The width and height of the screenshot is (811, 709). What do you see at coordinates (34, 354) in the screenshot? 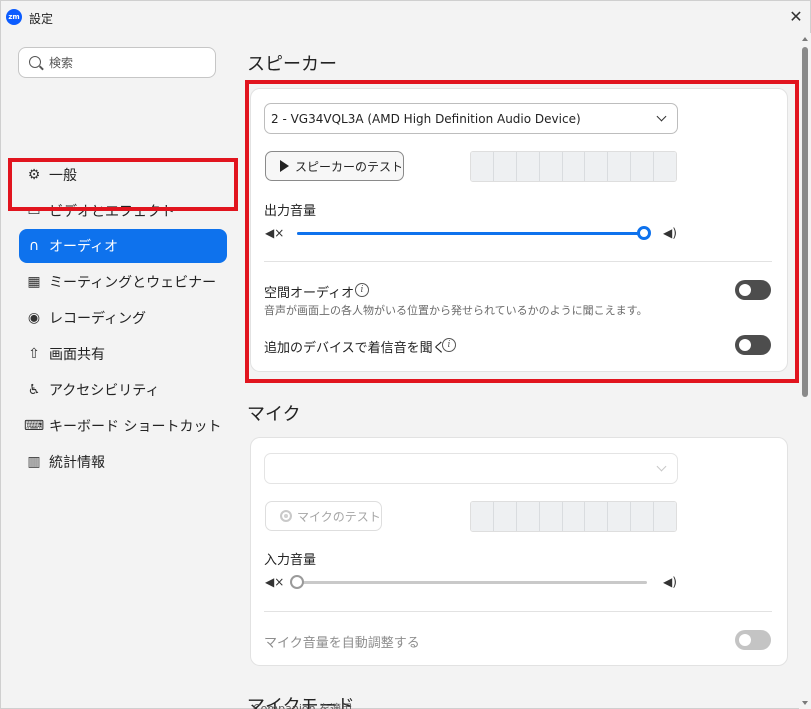
I see `screen-share-icon: ⇧` at bounding box center [34, 354].